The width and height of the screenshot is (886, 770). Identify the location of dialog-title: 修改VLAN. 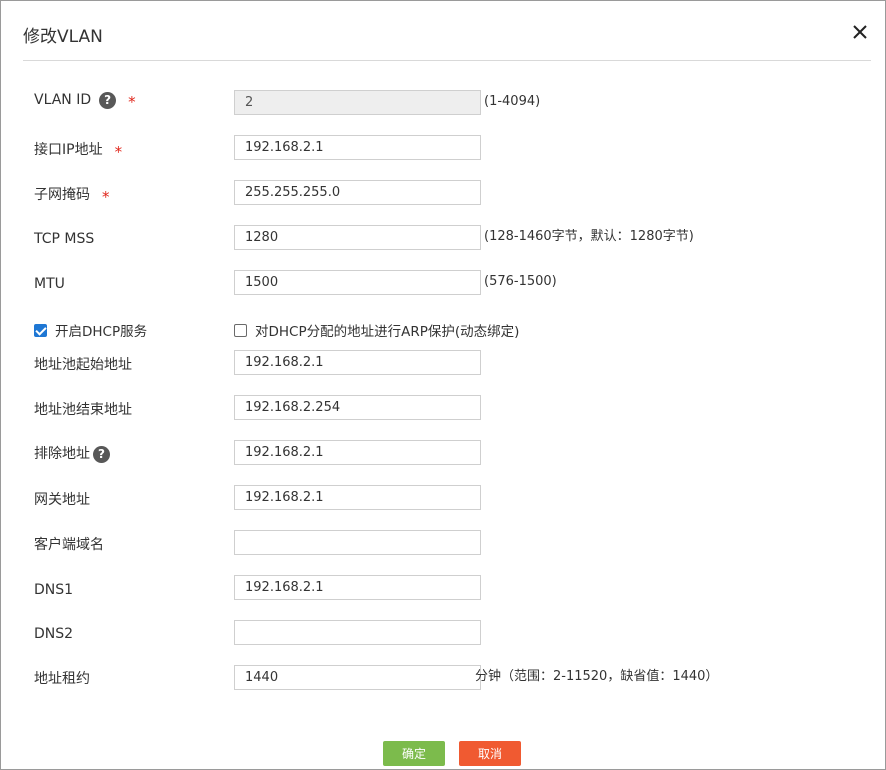
(63, 37).